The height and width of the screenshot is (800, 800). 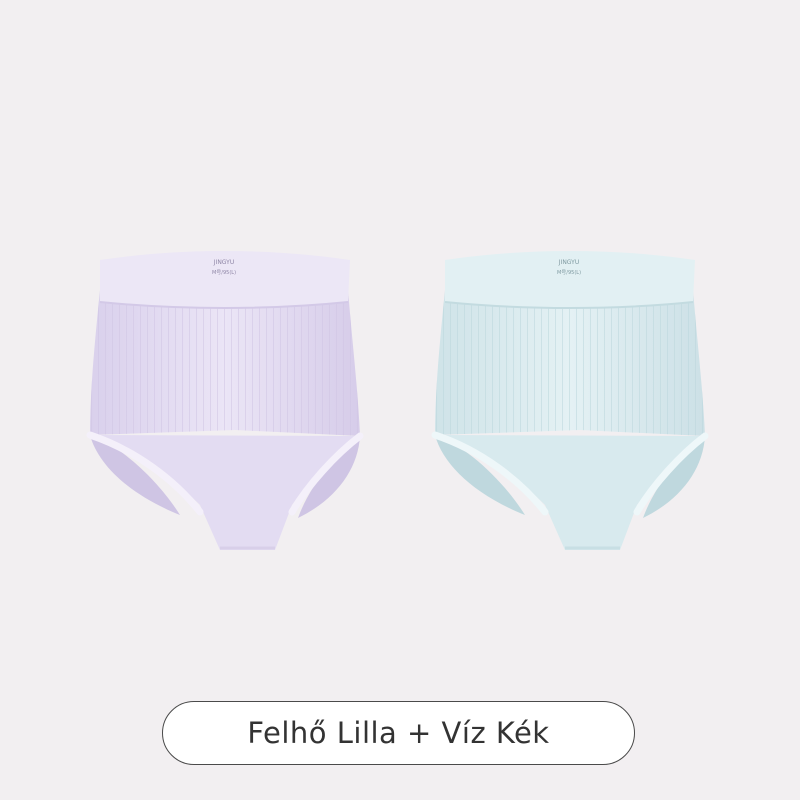 I want to click on waistband-label-size-blue: M号/95(L), so click(x=569, y=273).